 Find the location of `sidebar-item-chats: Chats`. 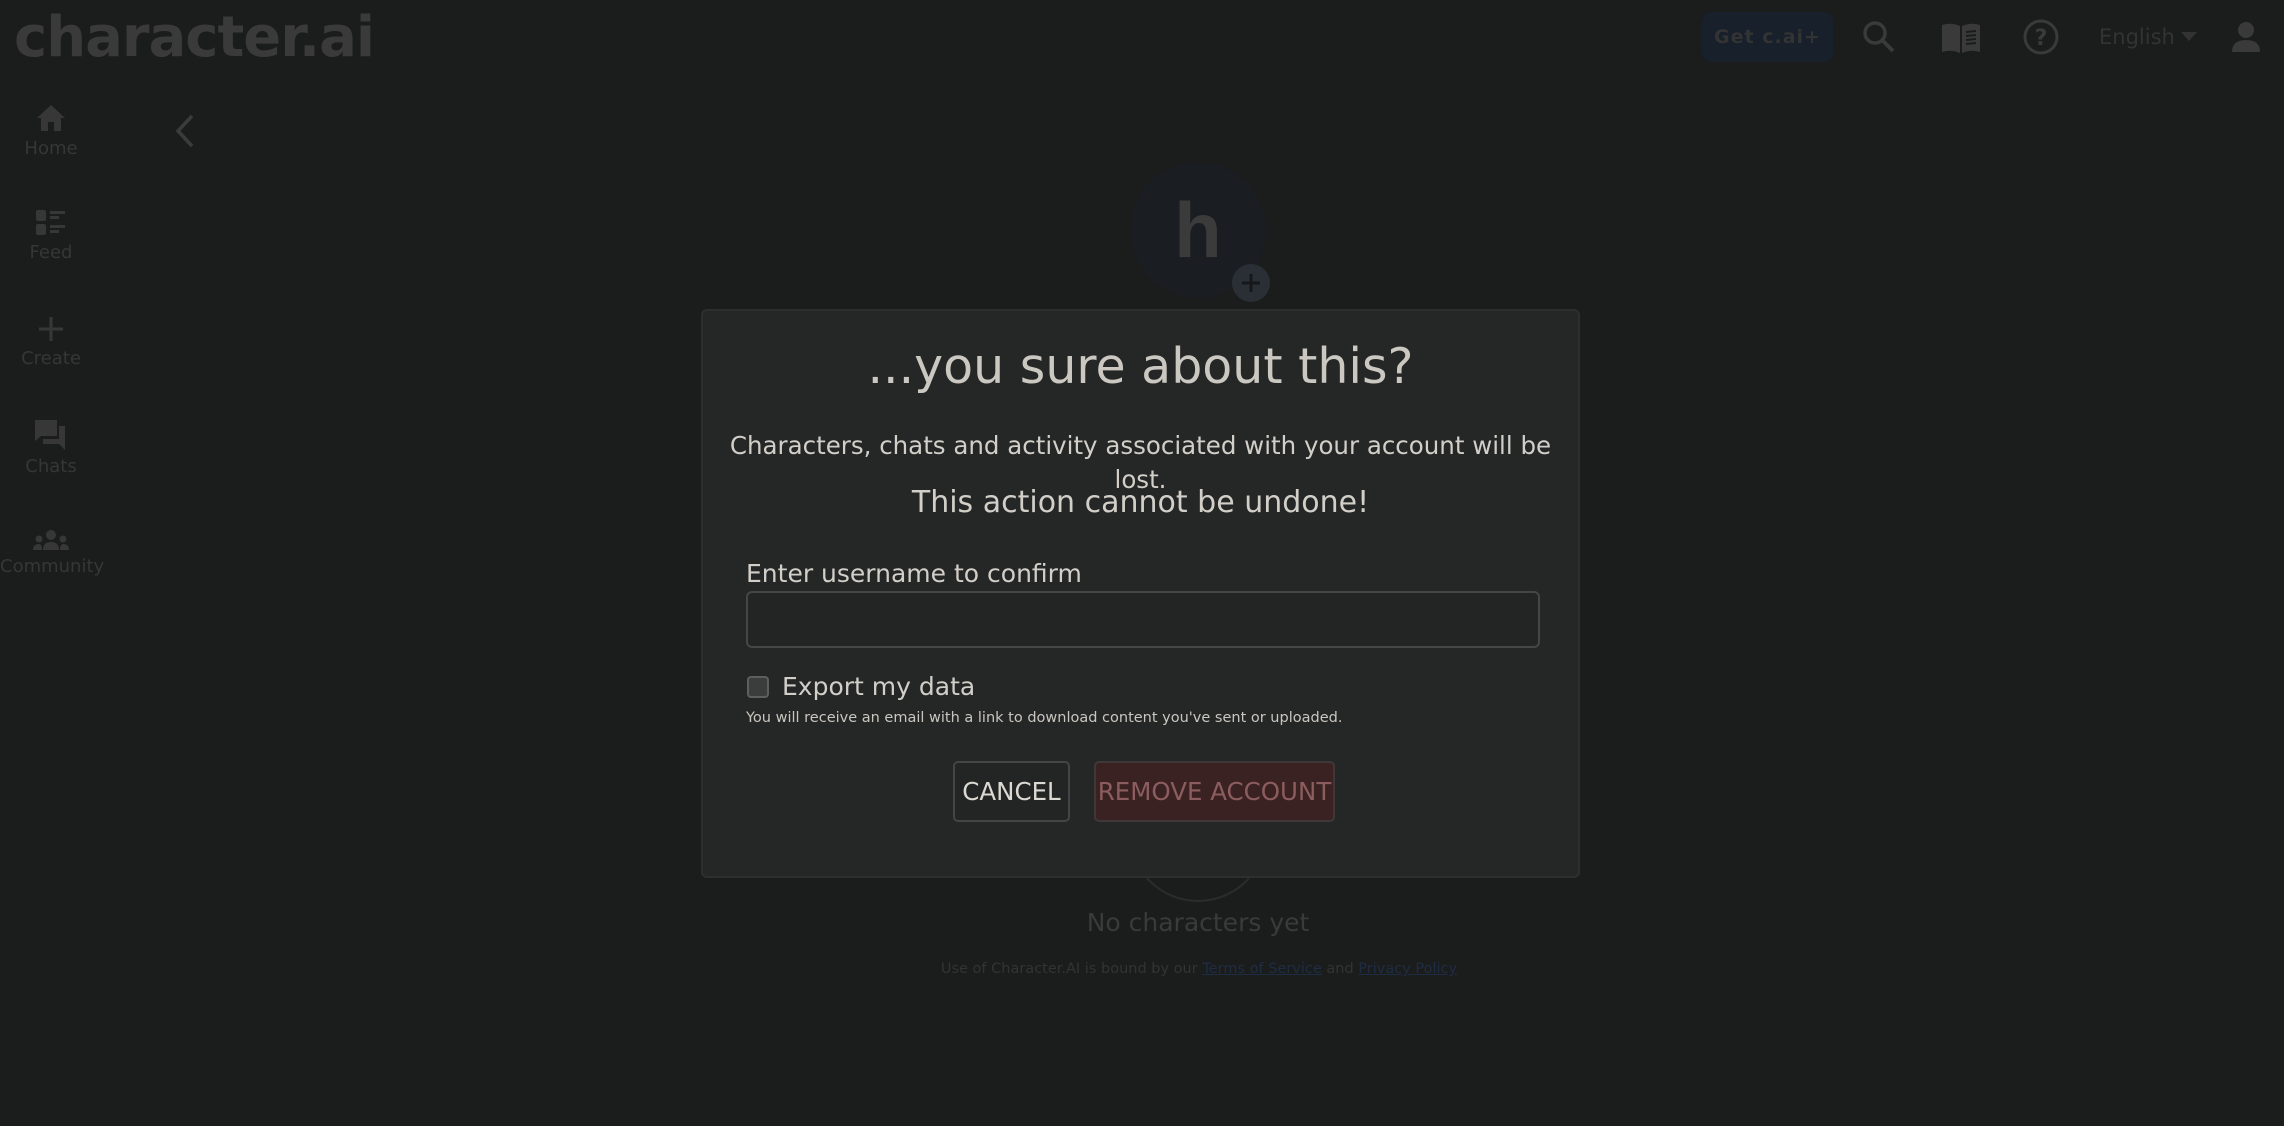

sidebar-item-chats: Chats is located at coordinates (51, 449).